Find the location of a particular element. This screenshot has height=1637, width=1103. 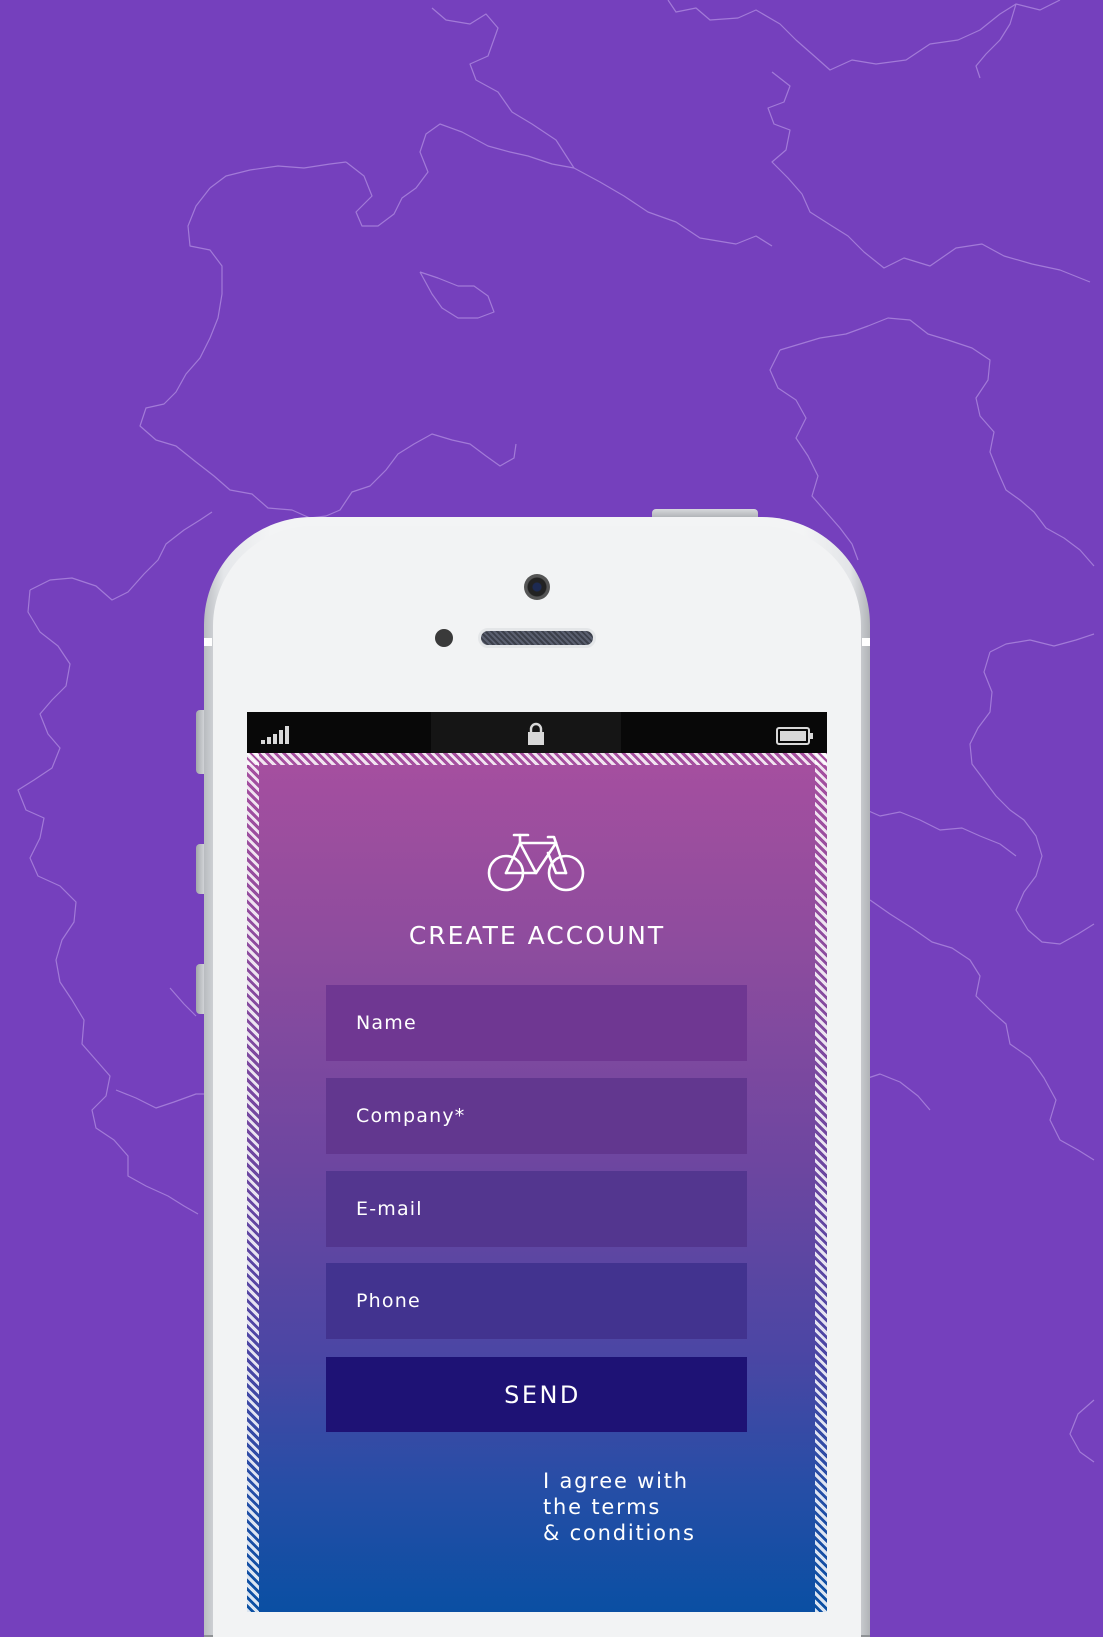

hatched-border-left is located at coordinates (253, 1182).